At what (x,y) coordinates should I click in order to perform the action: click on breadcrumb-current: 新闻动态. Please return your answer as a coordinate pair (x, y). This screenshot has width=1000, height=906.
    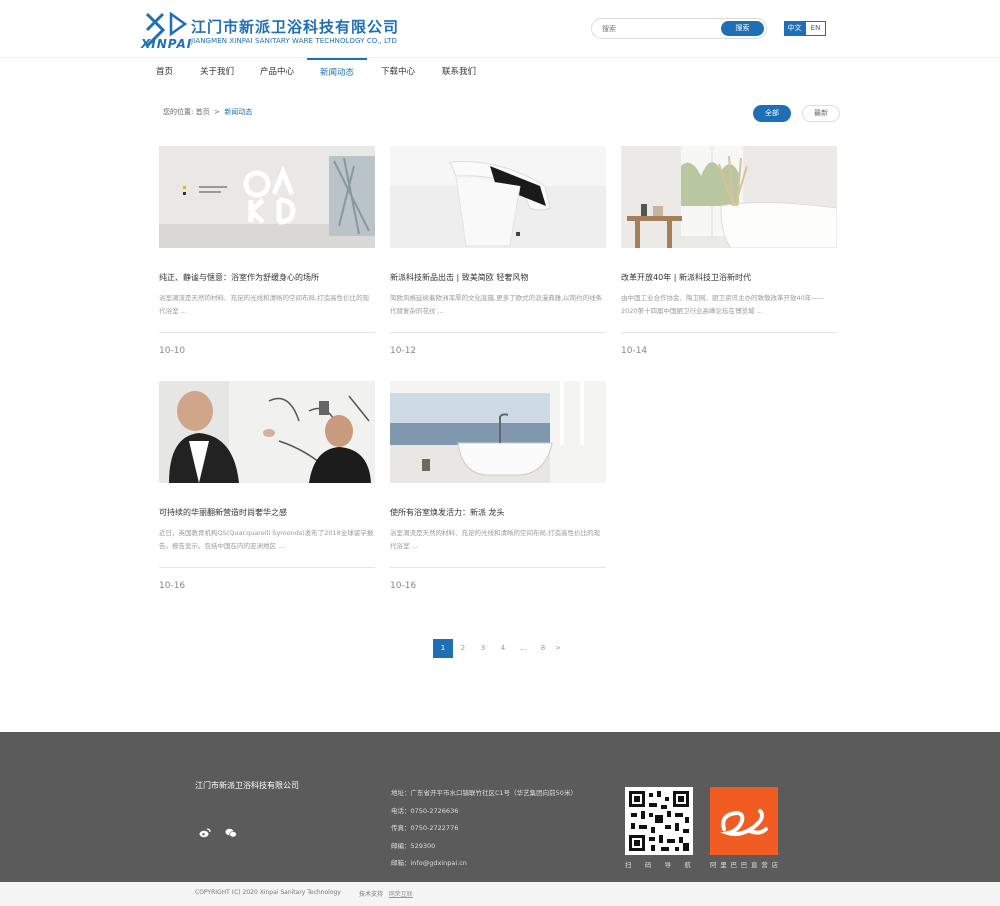
    Looking at the image, I should click on (238, 112).